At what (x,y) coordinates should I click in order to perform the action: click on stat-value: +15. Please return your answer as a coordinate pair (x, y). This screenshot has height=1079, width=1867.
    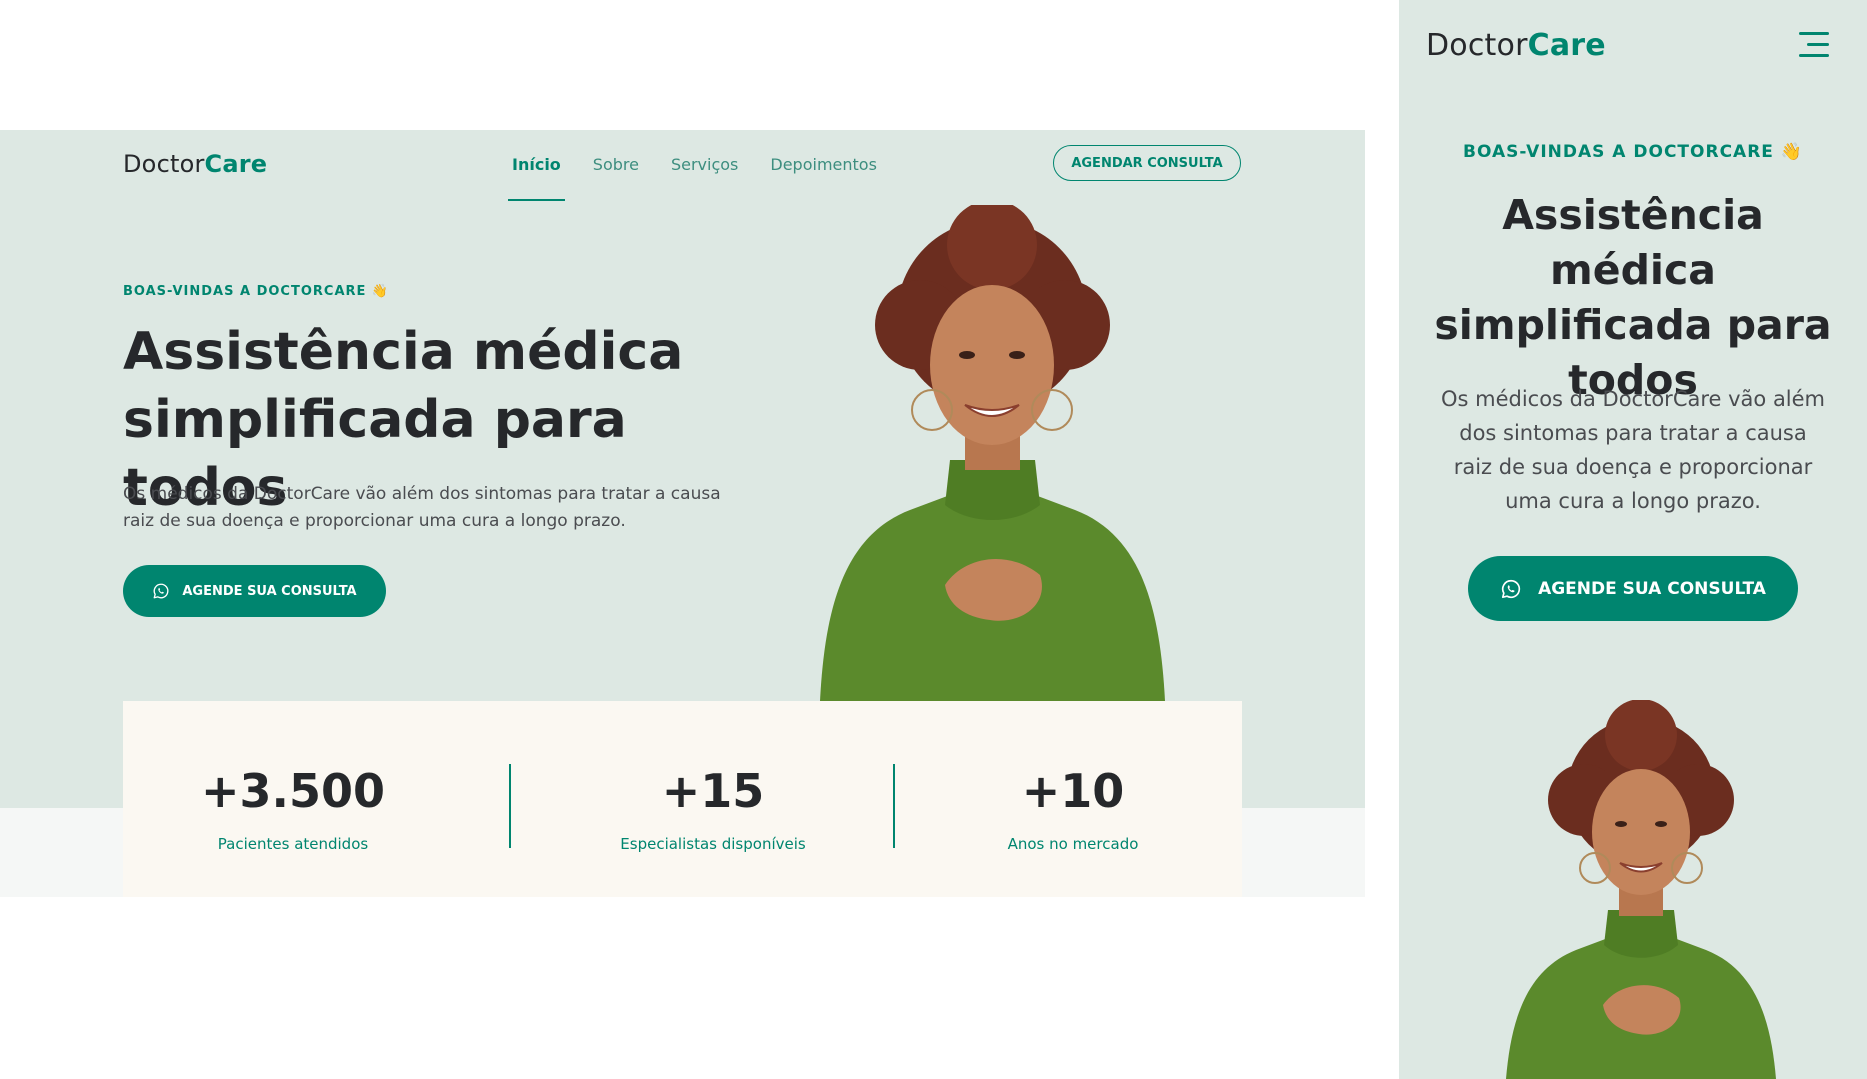
    Looking at the image, I should click on (713, 791).